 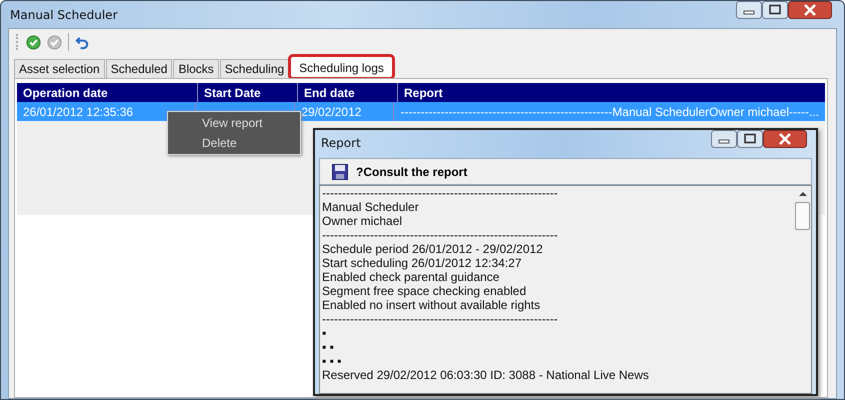 I want to click on text-line: Schedule period 26/01/2012 - 29/02/2012, so click(x=433, y=249).